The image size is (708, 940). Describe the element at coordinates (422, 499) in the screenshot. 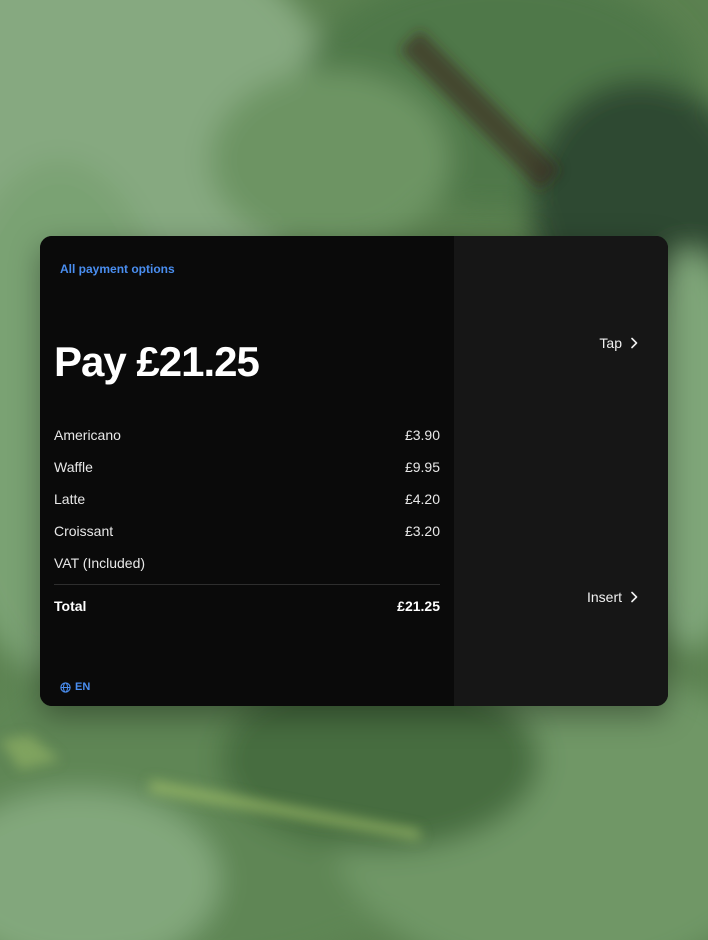

I see `line-item-price: £4.20` at that location.